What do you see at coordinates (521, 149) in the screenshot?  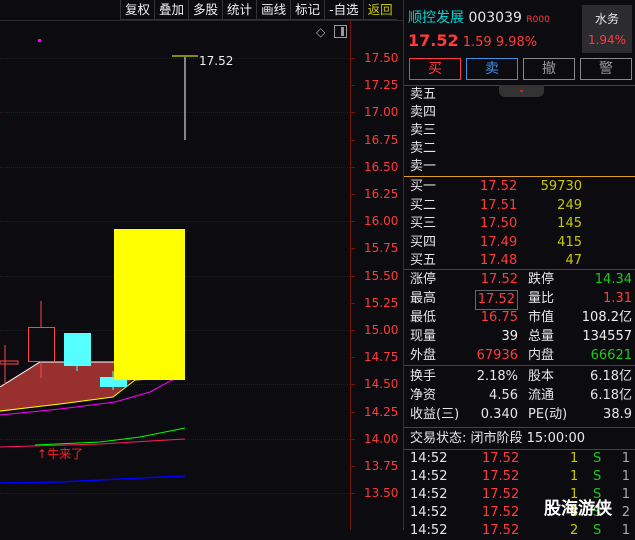 I see `ask-row: 卖二` at bounding box center [521, 149].